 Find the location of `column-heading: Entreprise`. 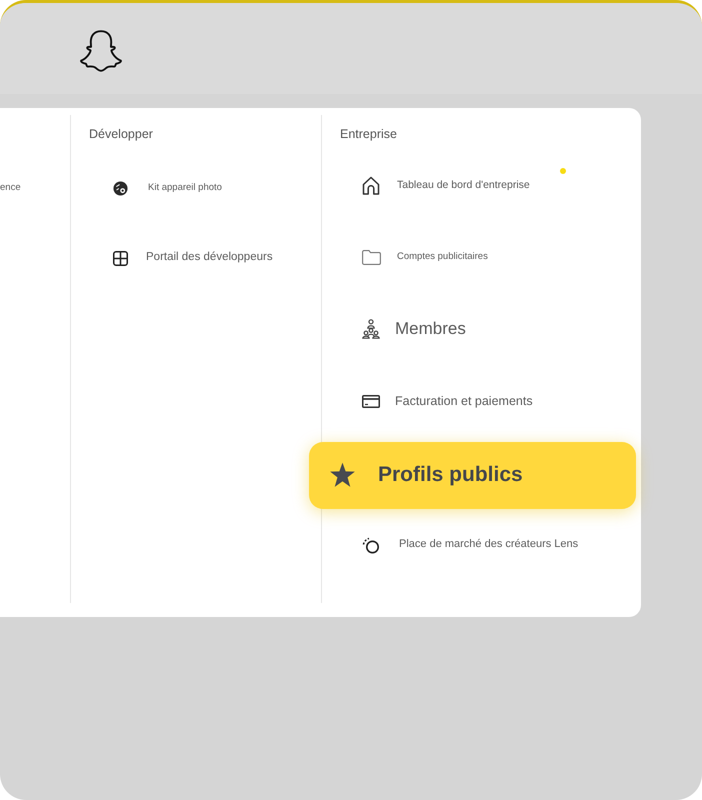

column-heading: Entreprise is located at coordinates (369, 134).